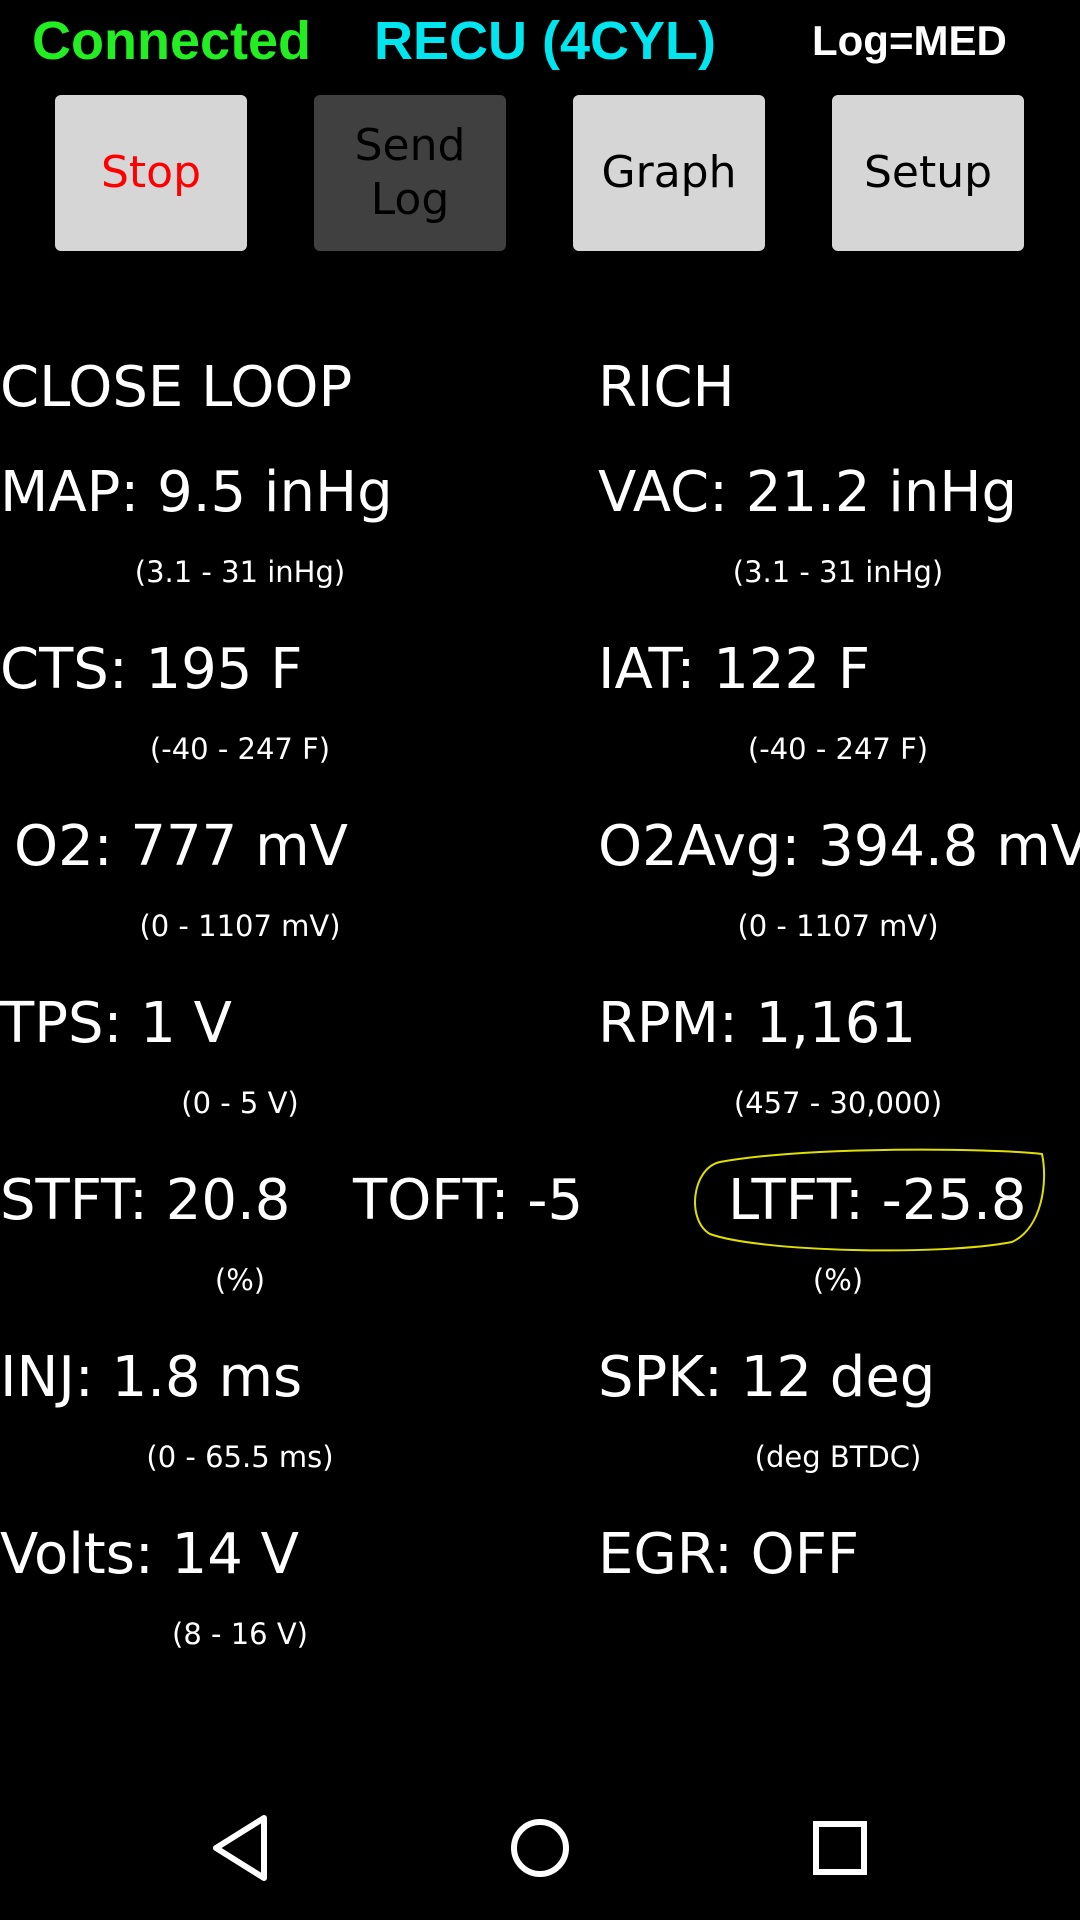 This screenshot has width=1080, height=1920. I want to click on recents-square-icon, so click(840, 1848).